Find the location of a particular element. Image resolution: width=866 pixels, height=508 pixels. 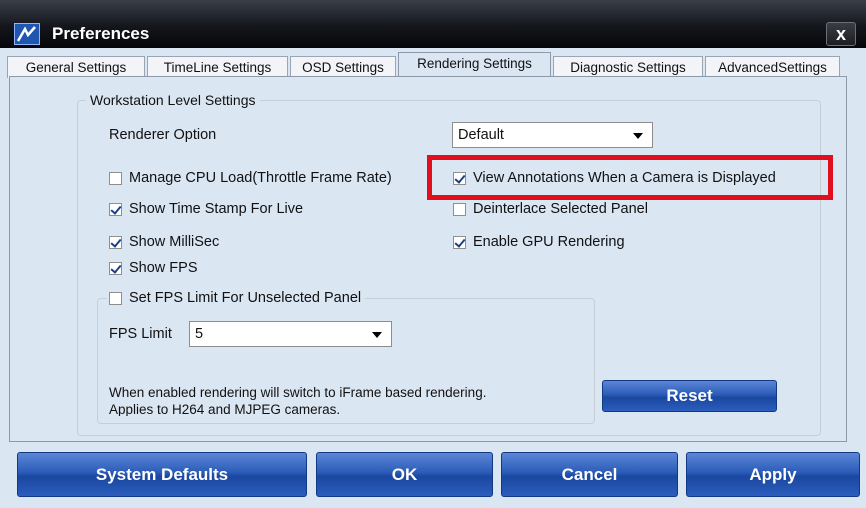

renderer-option-value: Default is located at coordinates (481, 135).